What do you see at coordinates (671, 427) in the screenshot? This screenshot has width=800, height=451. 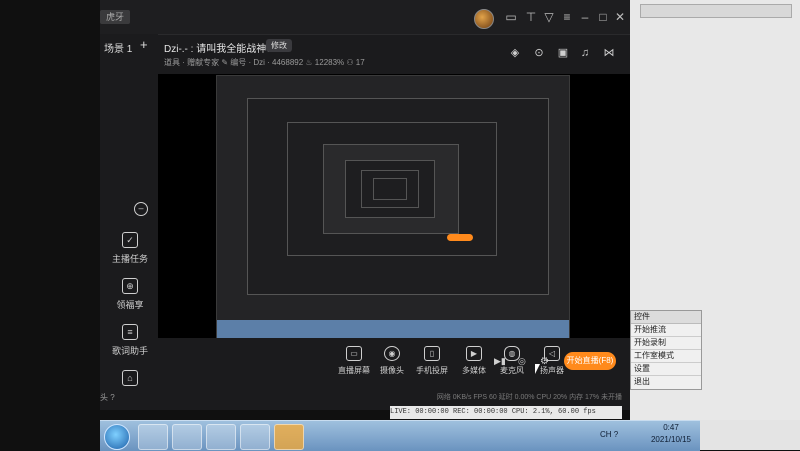 I see `clock-time: 0:47` at bounding box center [671, 427].